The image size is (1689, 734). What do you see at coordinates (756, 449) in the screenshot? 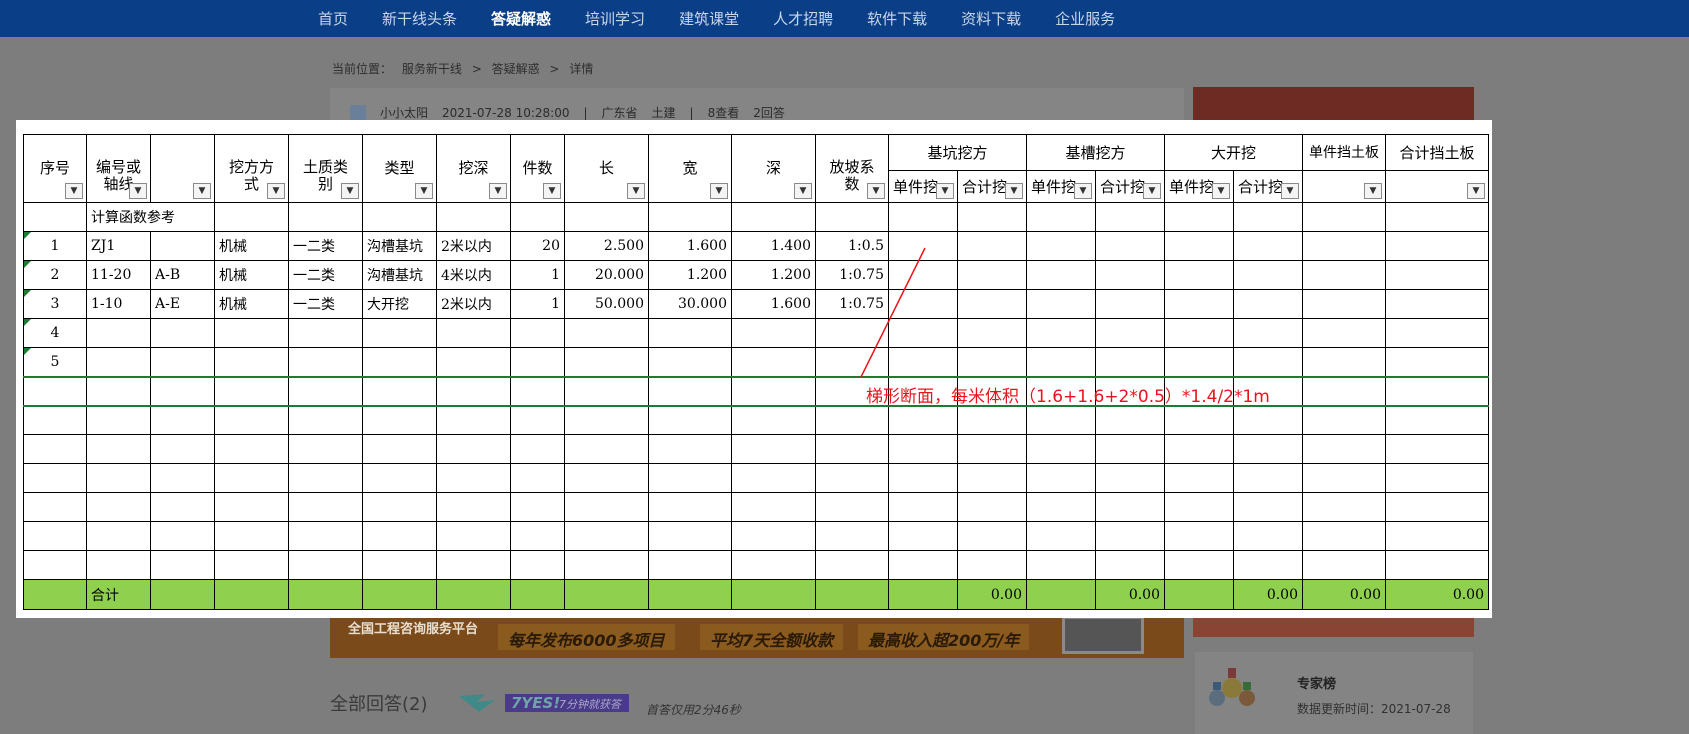
I see `table-row` at bounding box center [756, 449].